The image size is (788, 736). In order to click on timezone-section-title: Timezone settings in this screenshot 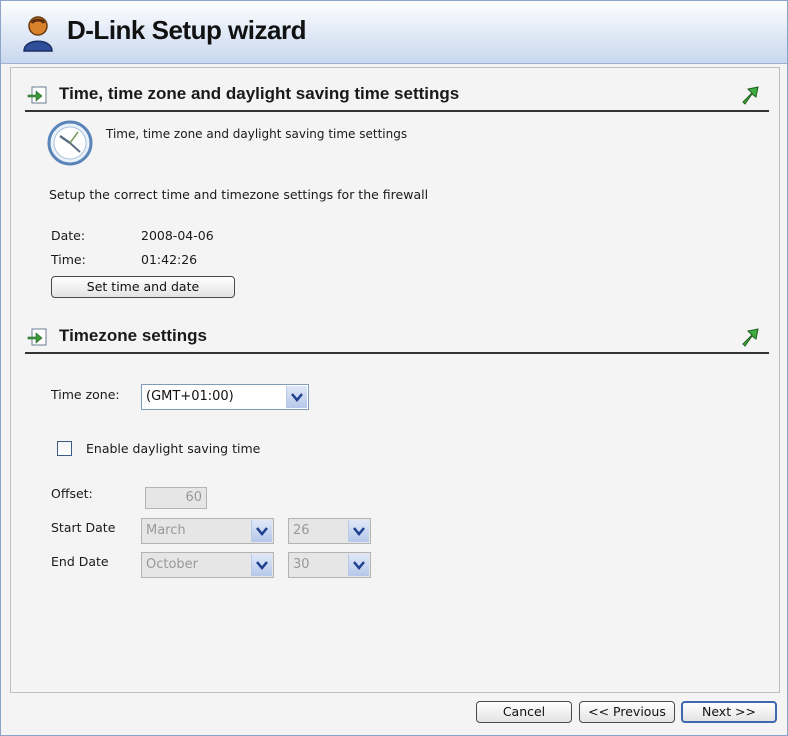, I will do `click(133, 335)`.